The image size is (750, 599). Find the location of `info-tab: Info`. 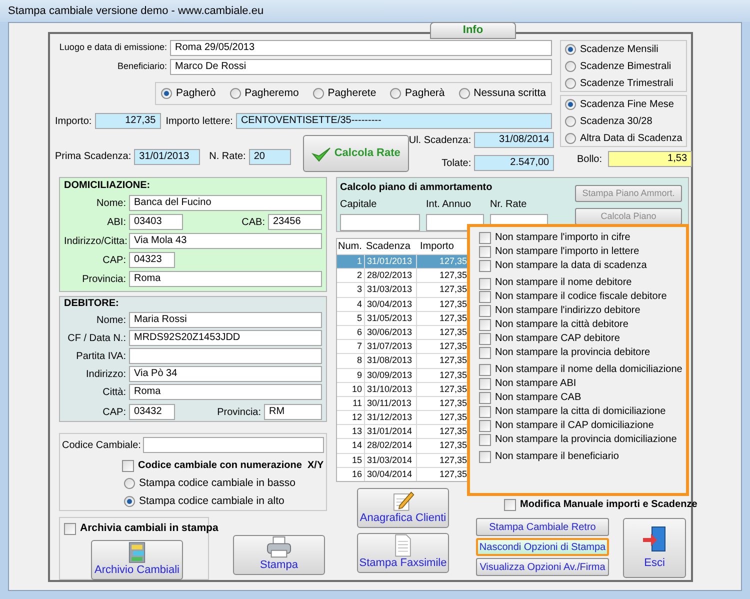

info-tab: Info is located at coordinates (473, 30).